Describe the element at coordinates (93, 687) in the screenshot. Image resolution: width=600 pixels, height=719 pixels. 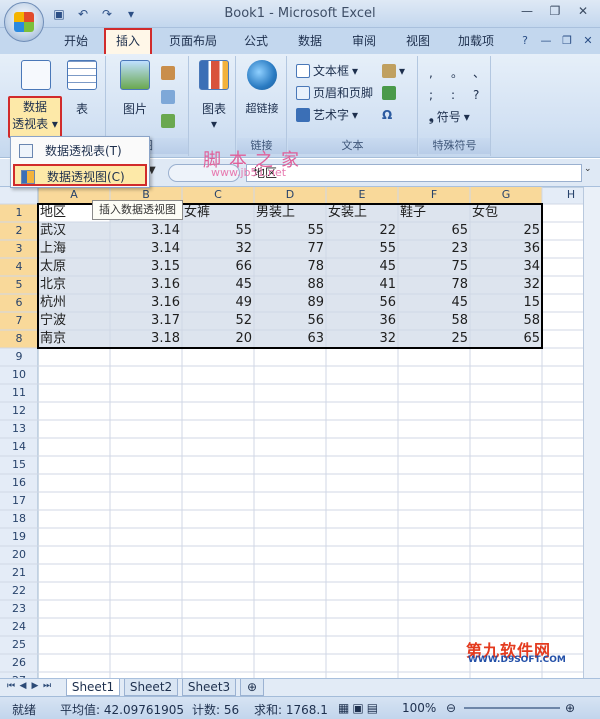
I see `sheet-tab-1: Sheet1` at that location.